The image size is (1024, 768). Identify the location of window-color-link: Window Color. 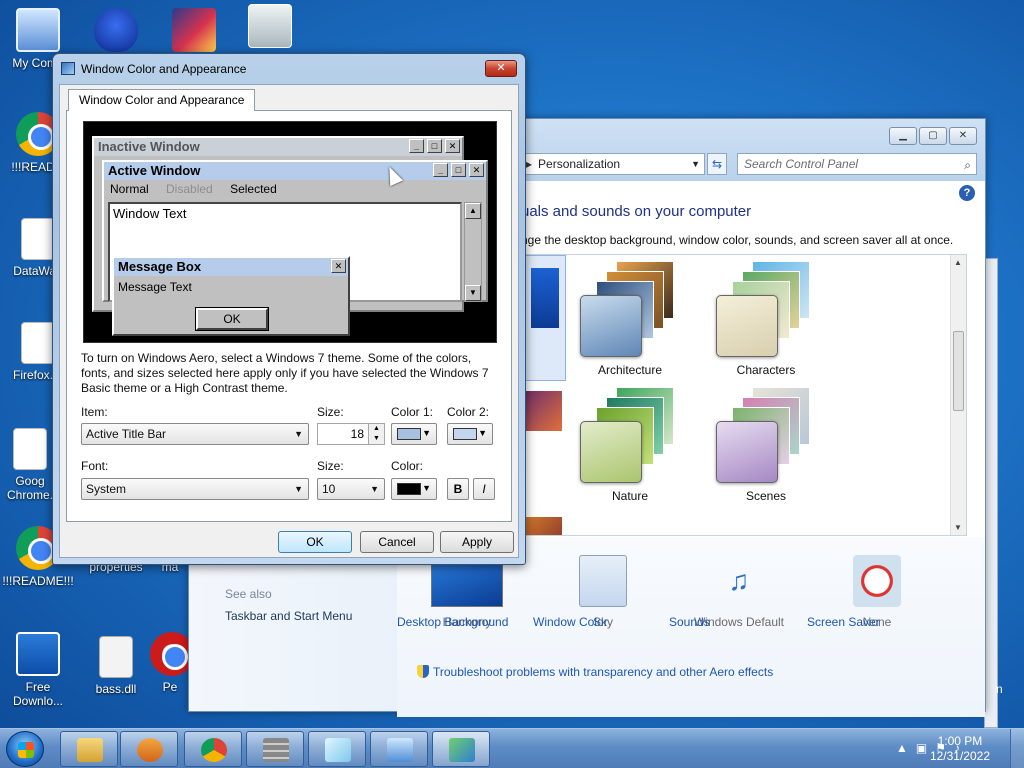
(570, 622).